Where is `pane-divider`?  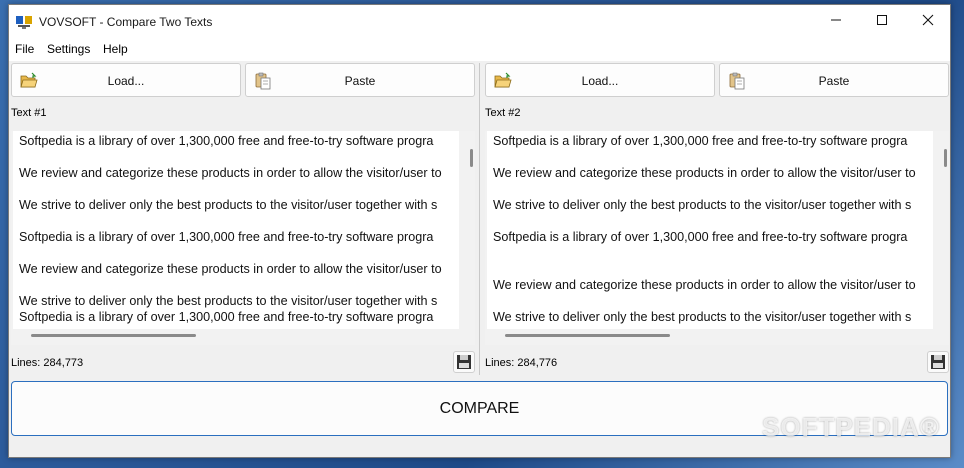 pane-divider is located at coordinates (479, 219).